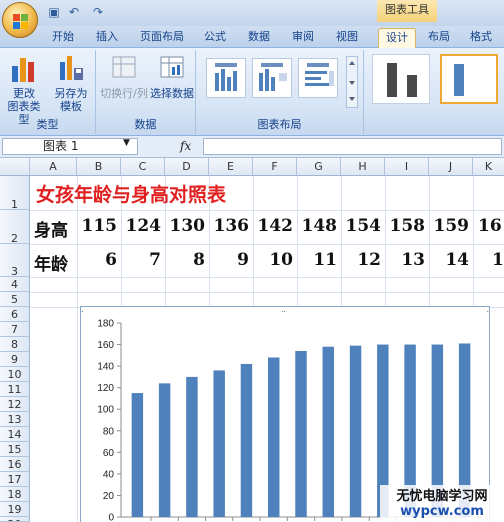 This screenshot has height=522, width=504. What do you see at coordinates (15, 261) in the screenshot?
I see `row-header-3: 3` at bounding box center [15, 261].